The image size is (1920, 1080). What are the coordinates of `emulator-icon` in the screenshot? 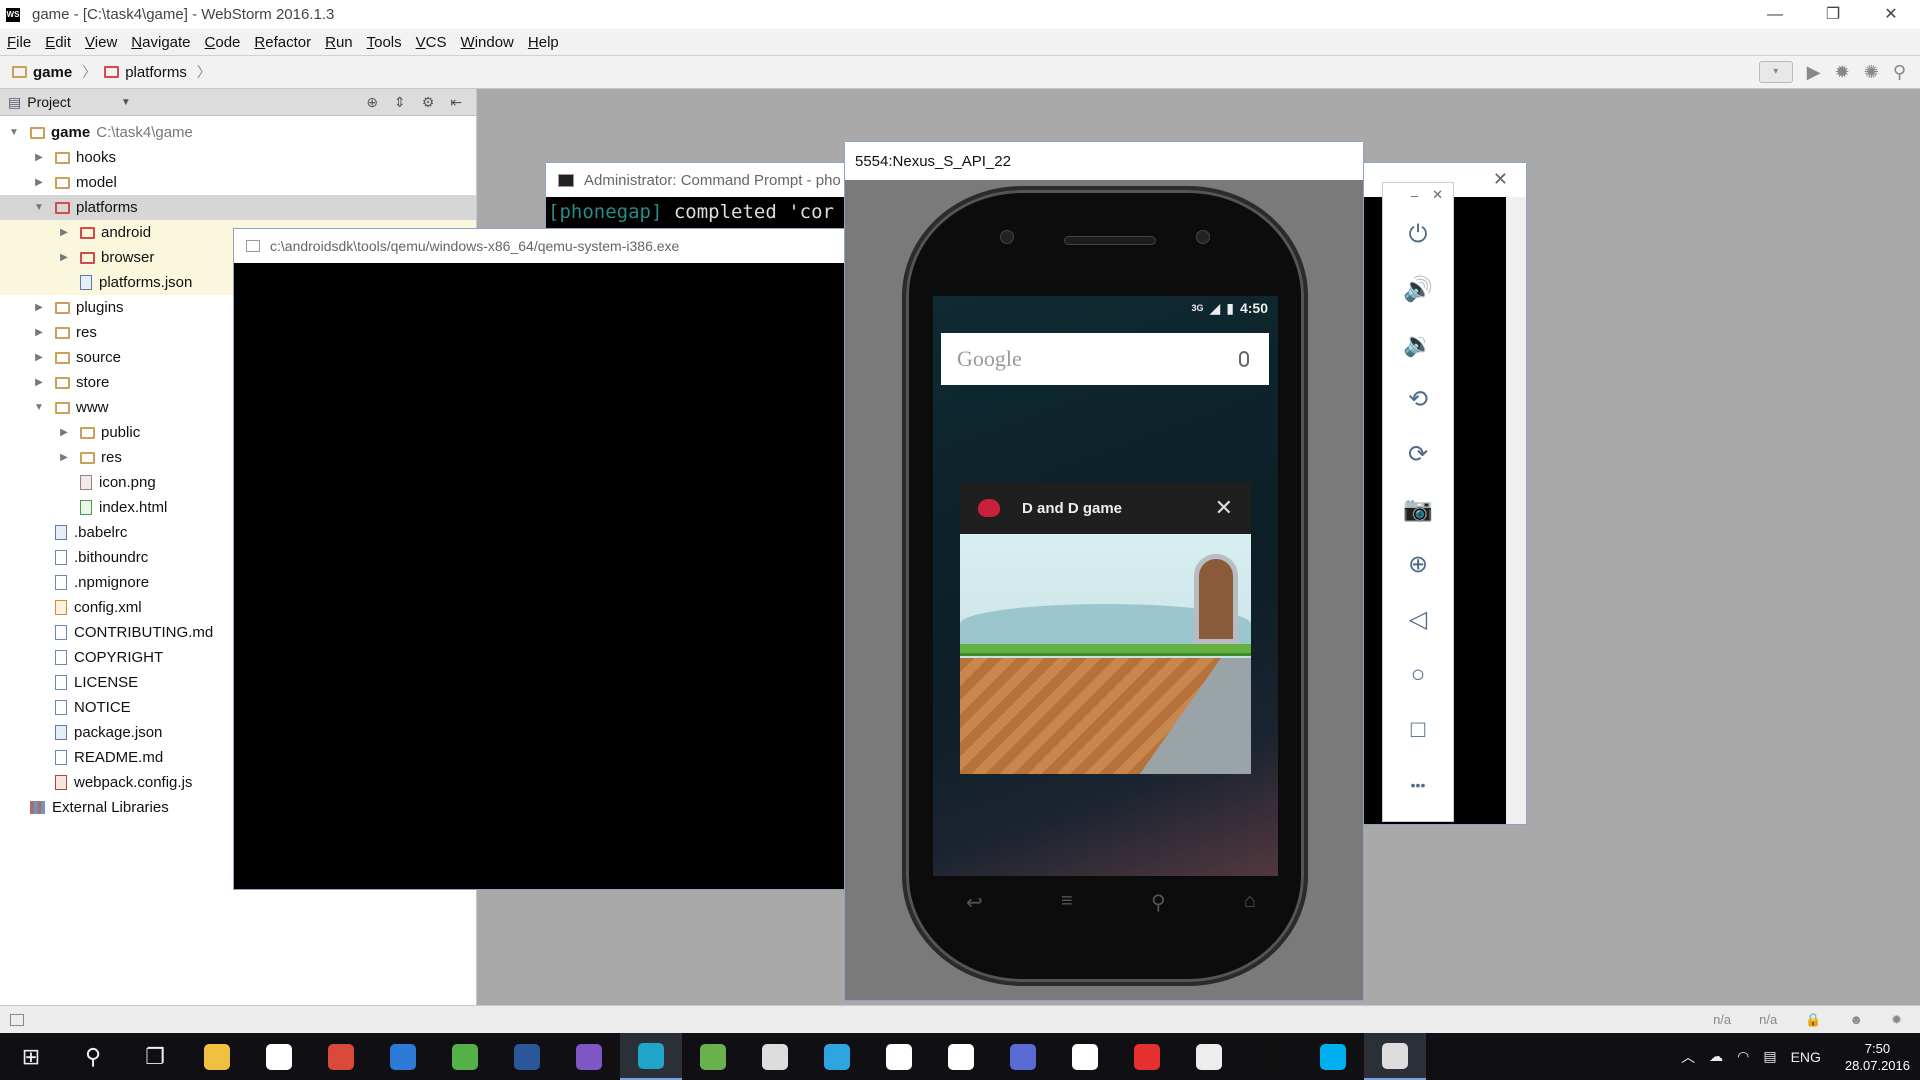 It's located at (1395, 1056).